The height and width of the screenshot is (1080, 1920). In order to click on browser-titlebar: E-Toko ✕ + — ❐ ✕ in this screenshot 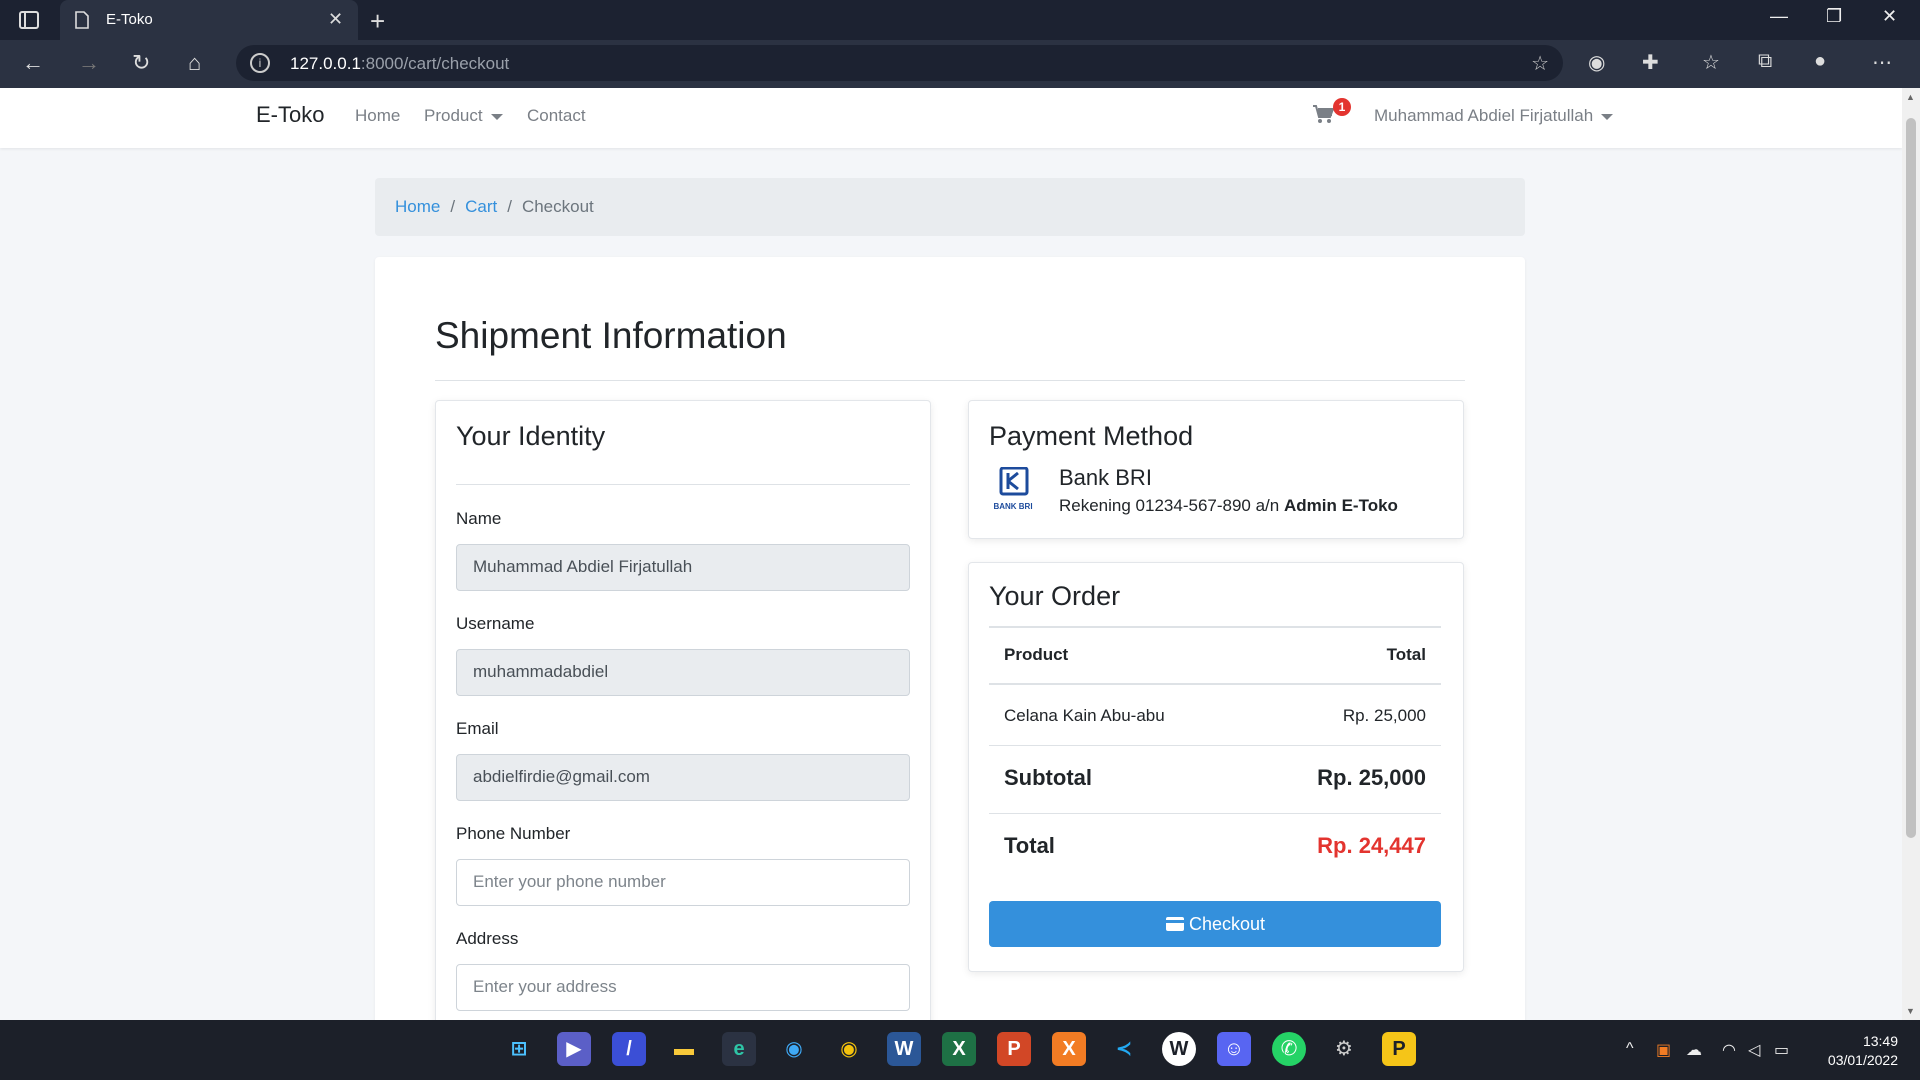, I will do `click(960, 20)`.